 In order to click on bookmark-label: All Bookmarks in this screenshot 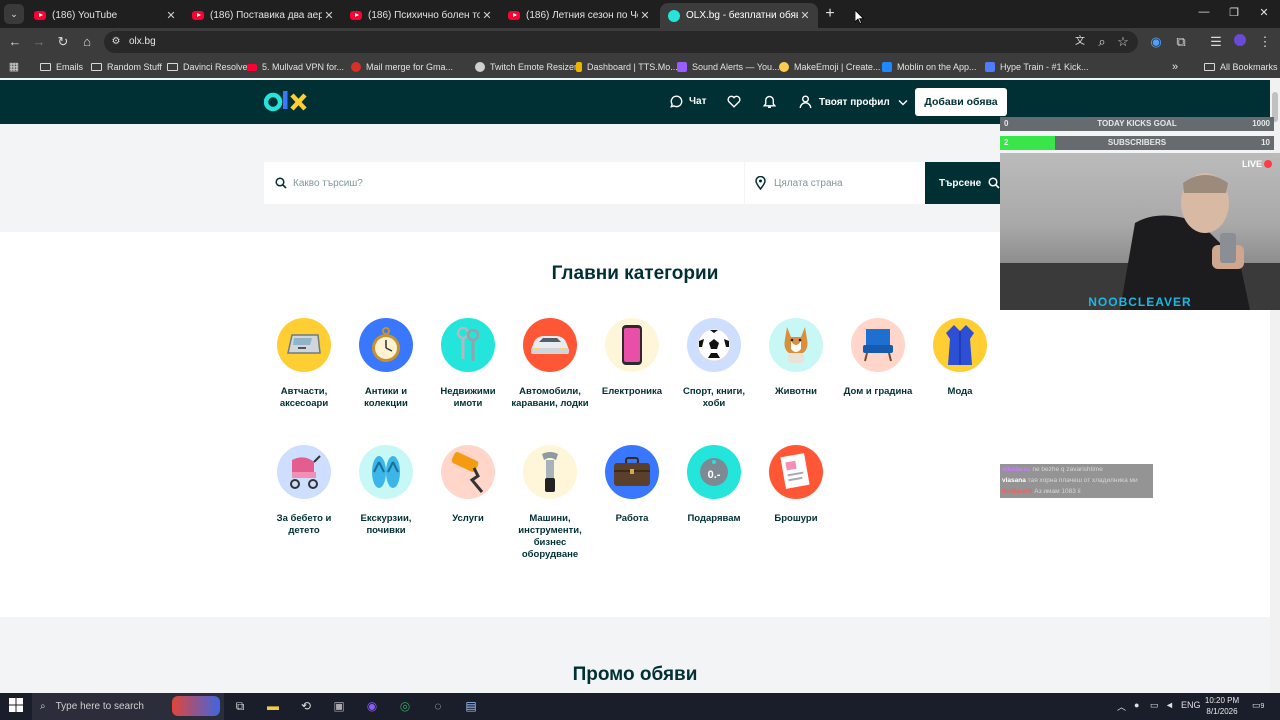, I will do `click(1249, 67)`.